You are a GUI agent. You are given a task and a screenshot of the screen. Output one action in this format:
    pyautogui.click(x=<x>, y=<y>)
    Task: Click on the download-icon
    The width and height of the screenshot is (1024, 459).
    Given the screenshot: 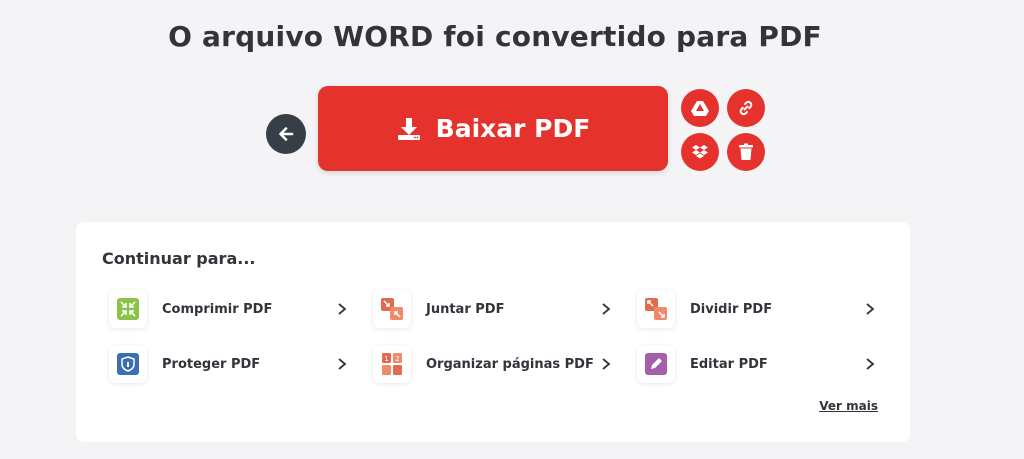 What is the action you would take?
    pyautogui.click(x=409, y=129)
    